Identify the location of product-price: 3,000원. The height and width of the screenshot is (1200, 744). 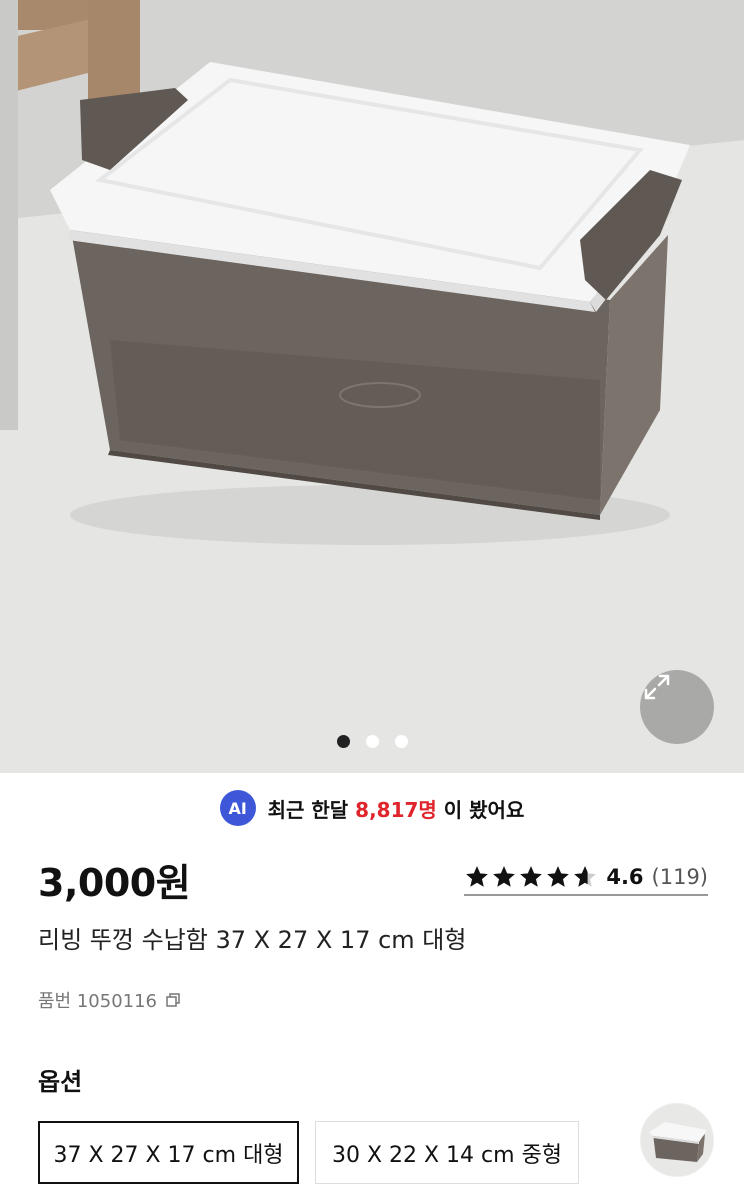
(114, 883).